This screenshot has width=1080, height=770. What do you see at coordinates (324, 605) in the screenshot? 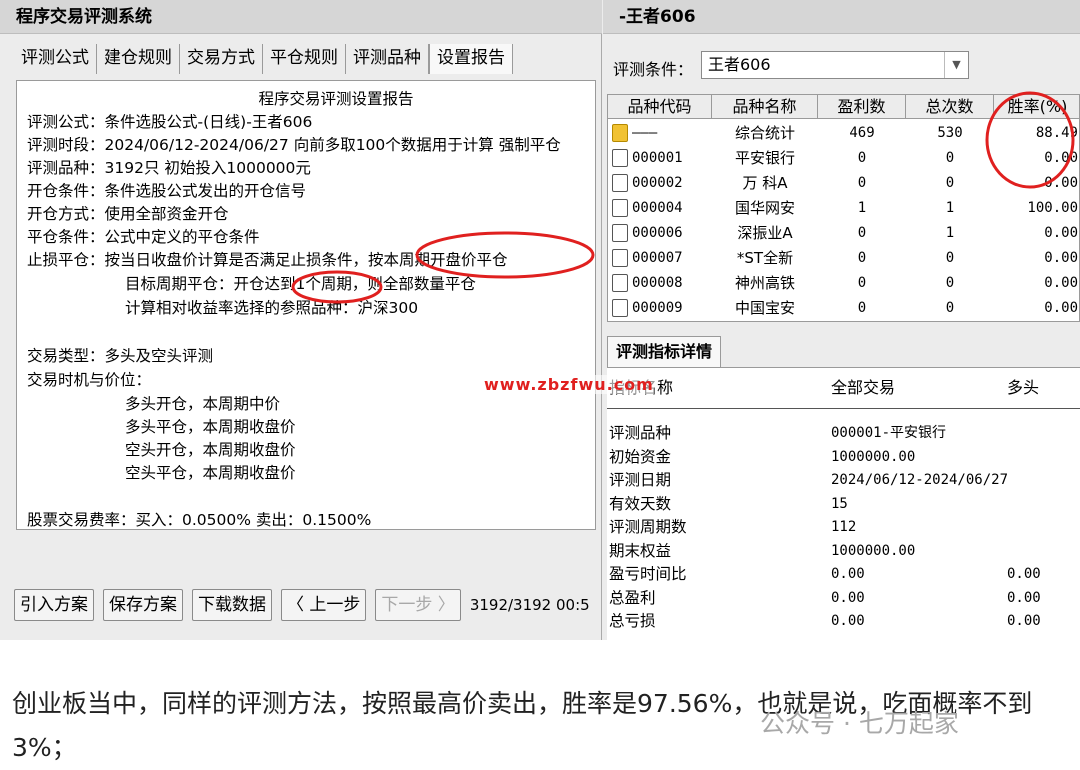
I see `prev-step-button: 〈 上一步` at bounding box center [324, 605].